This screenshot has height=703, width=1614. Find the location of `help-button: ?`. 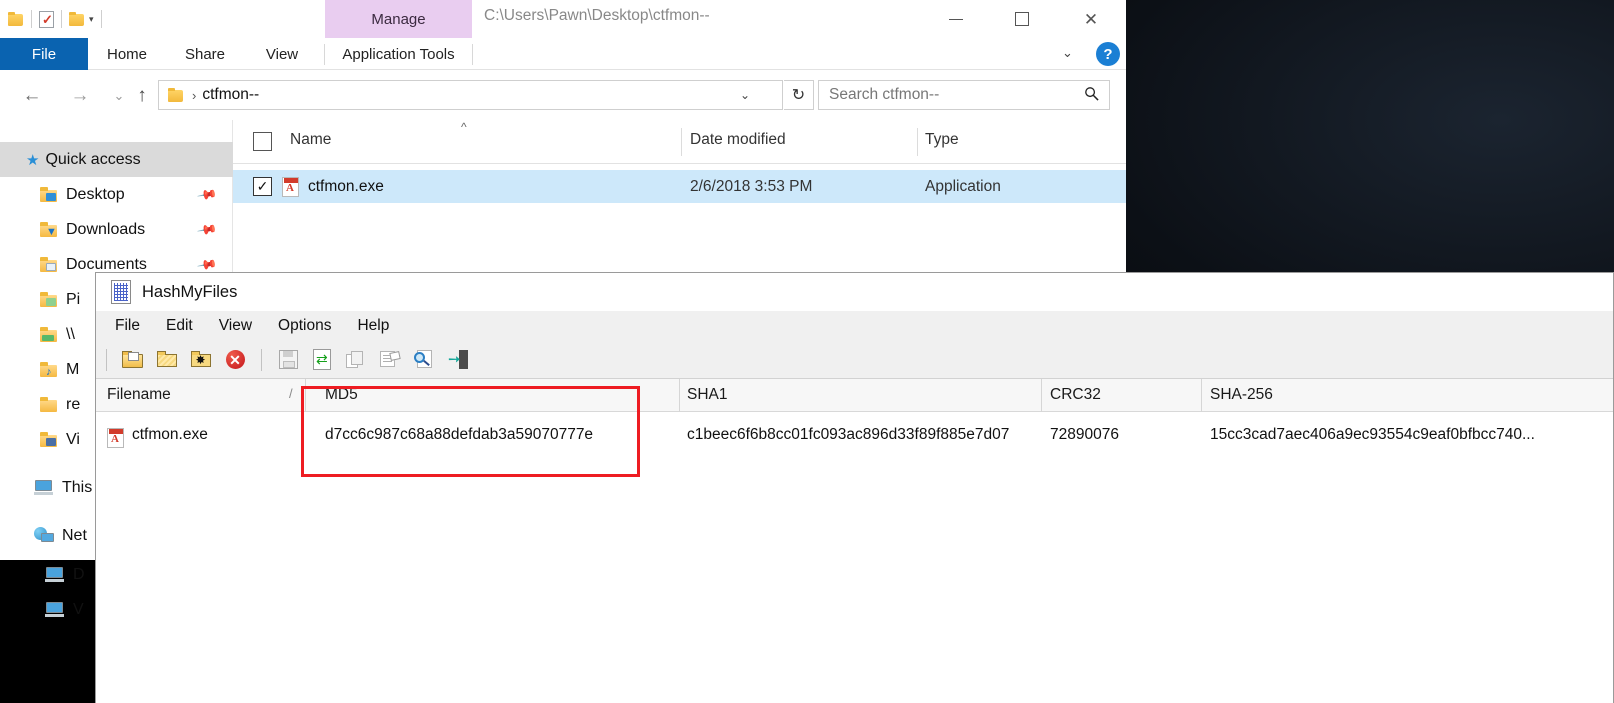

help-button: ? is located at coordinates (1108, 54).